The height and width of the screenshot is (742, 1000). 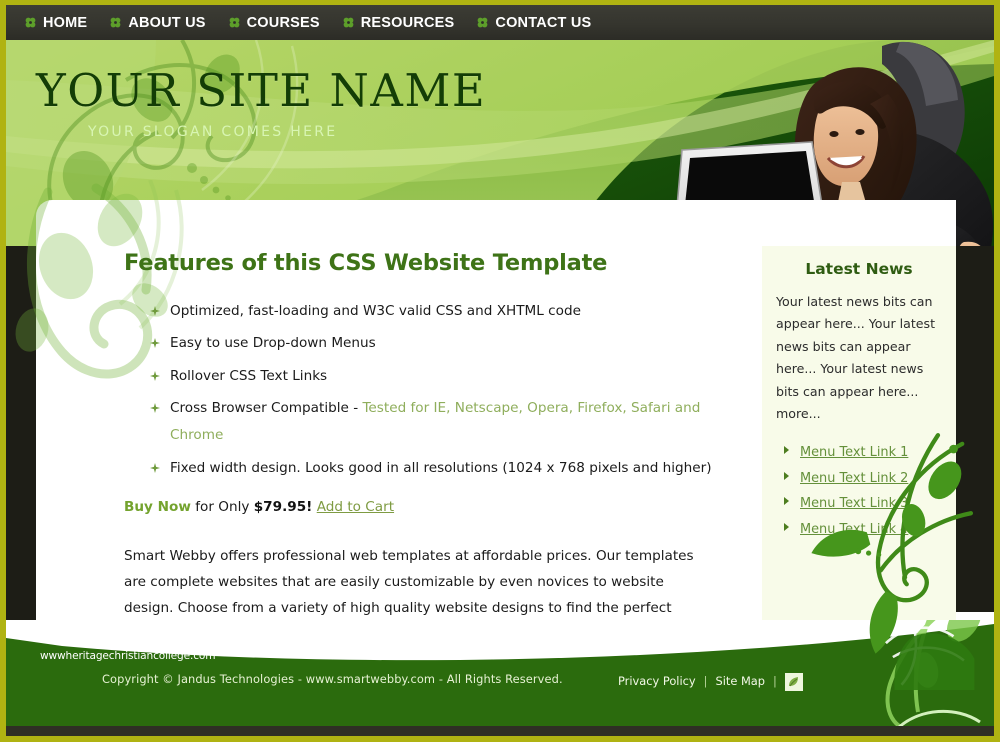 I want to click on list-item: Rollover CSS Text Links, so click(x=437, y=376).